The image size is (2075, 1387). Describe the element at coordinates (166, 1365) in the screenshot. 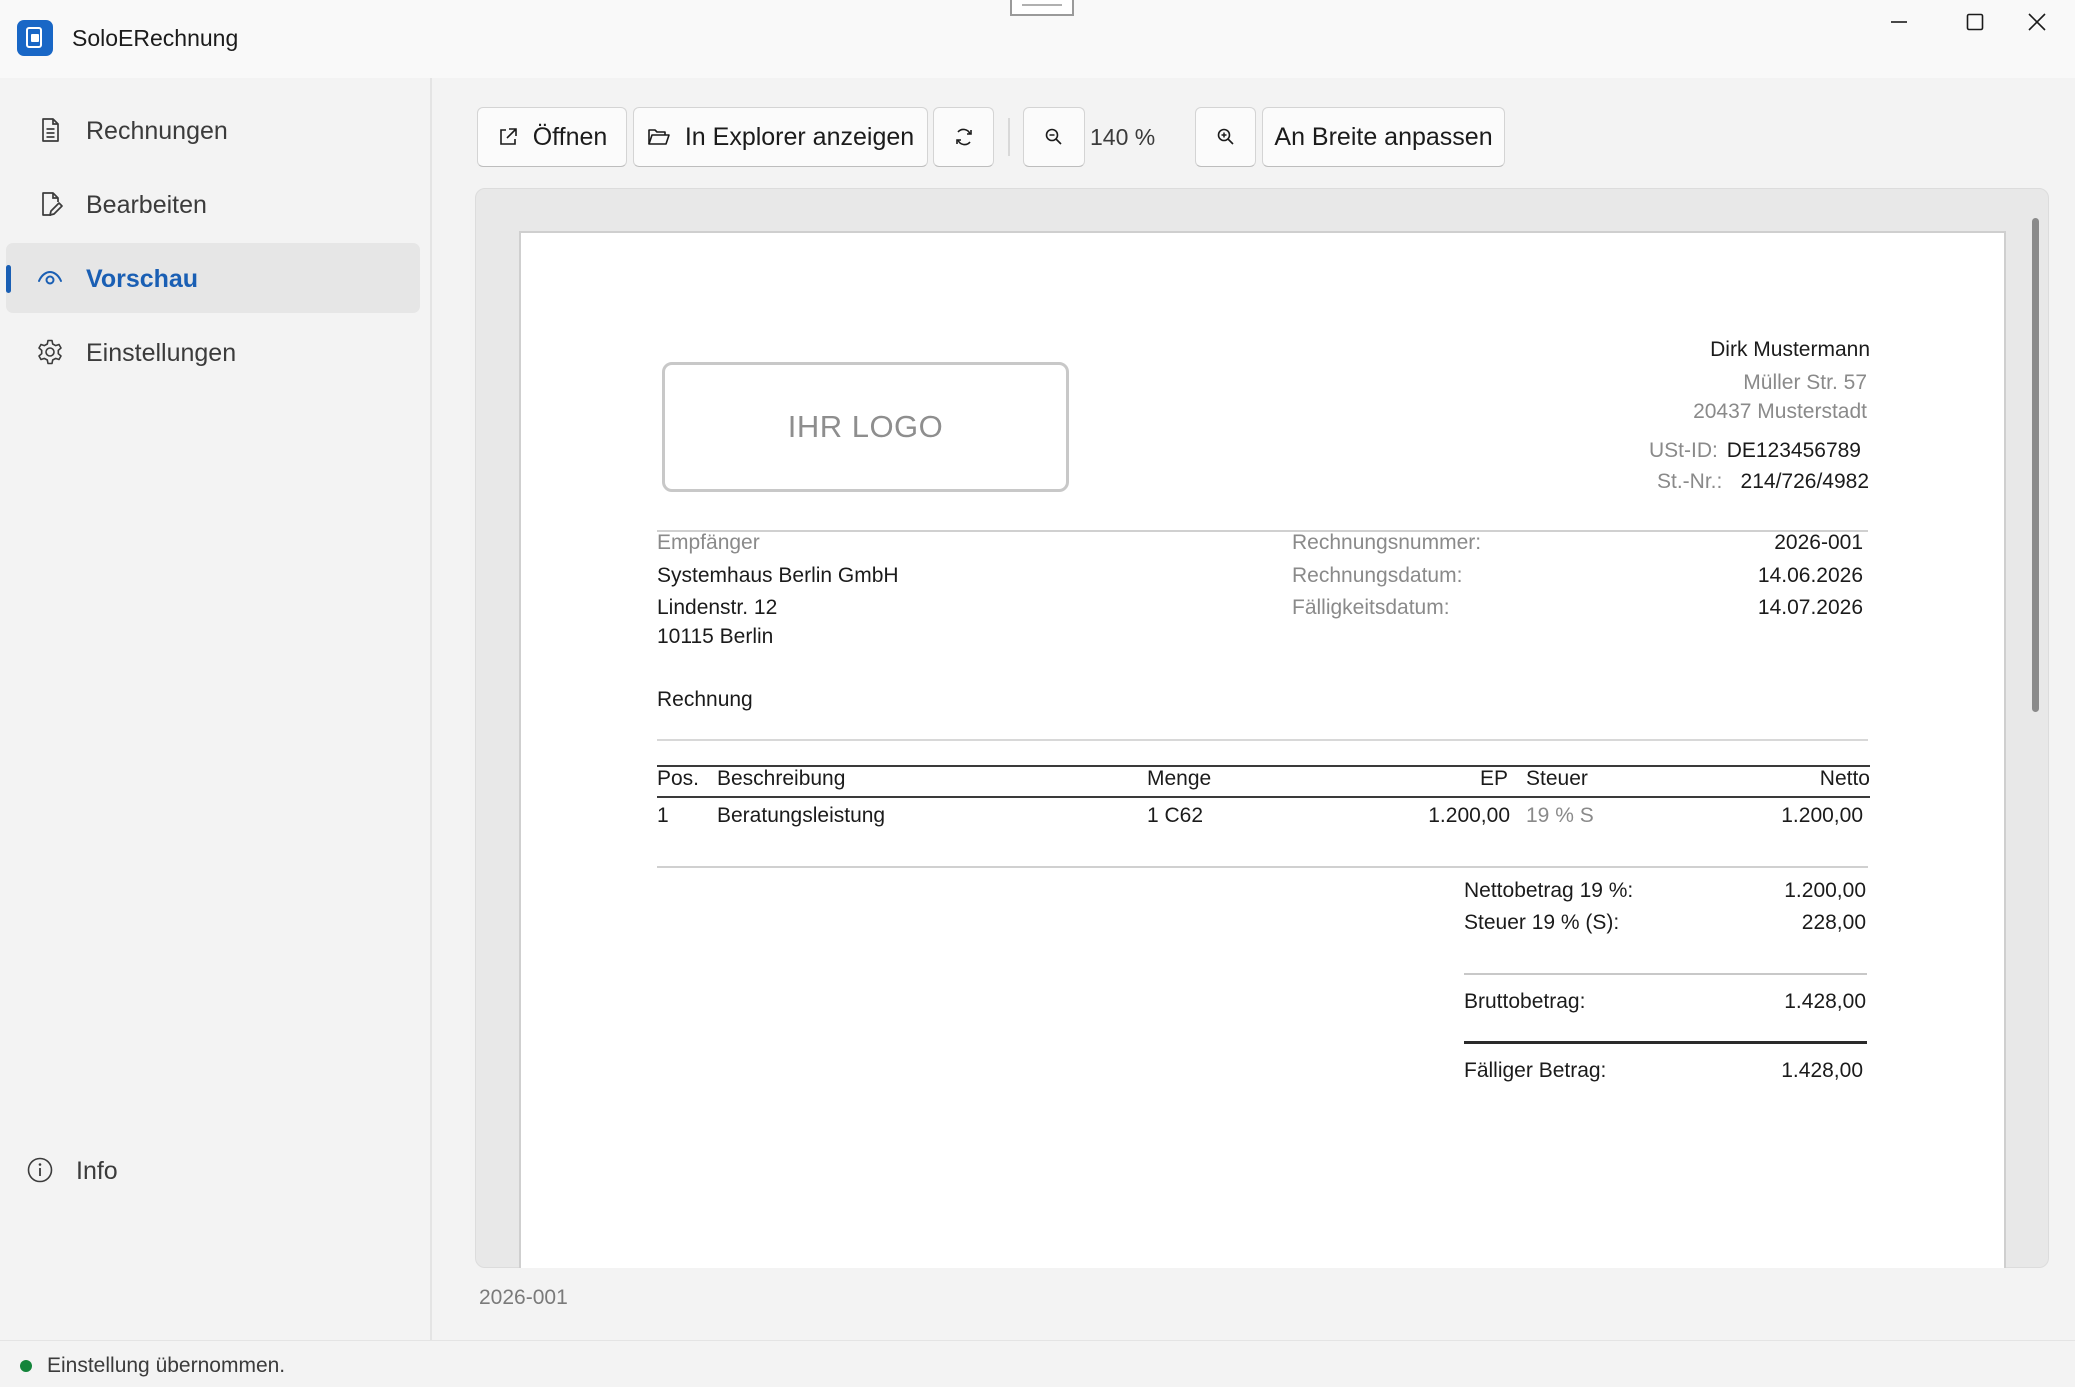

I see `status-message: Einstellung übernommen.` at that location.